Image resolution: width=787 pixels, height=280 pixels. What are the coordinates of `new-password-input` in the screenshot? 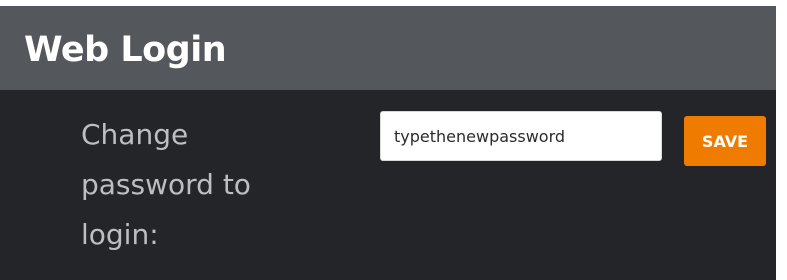 It's located at (521, 136).